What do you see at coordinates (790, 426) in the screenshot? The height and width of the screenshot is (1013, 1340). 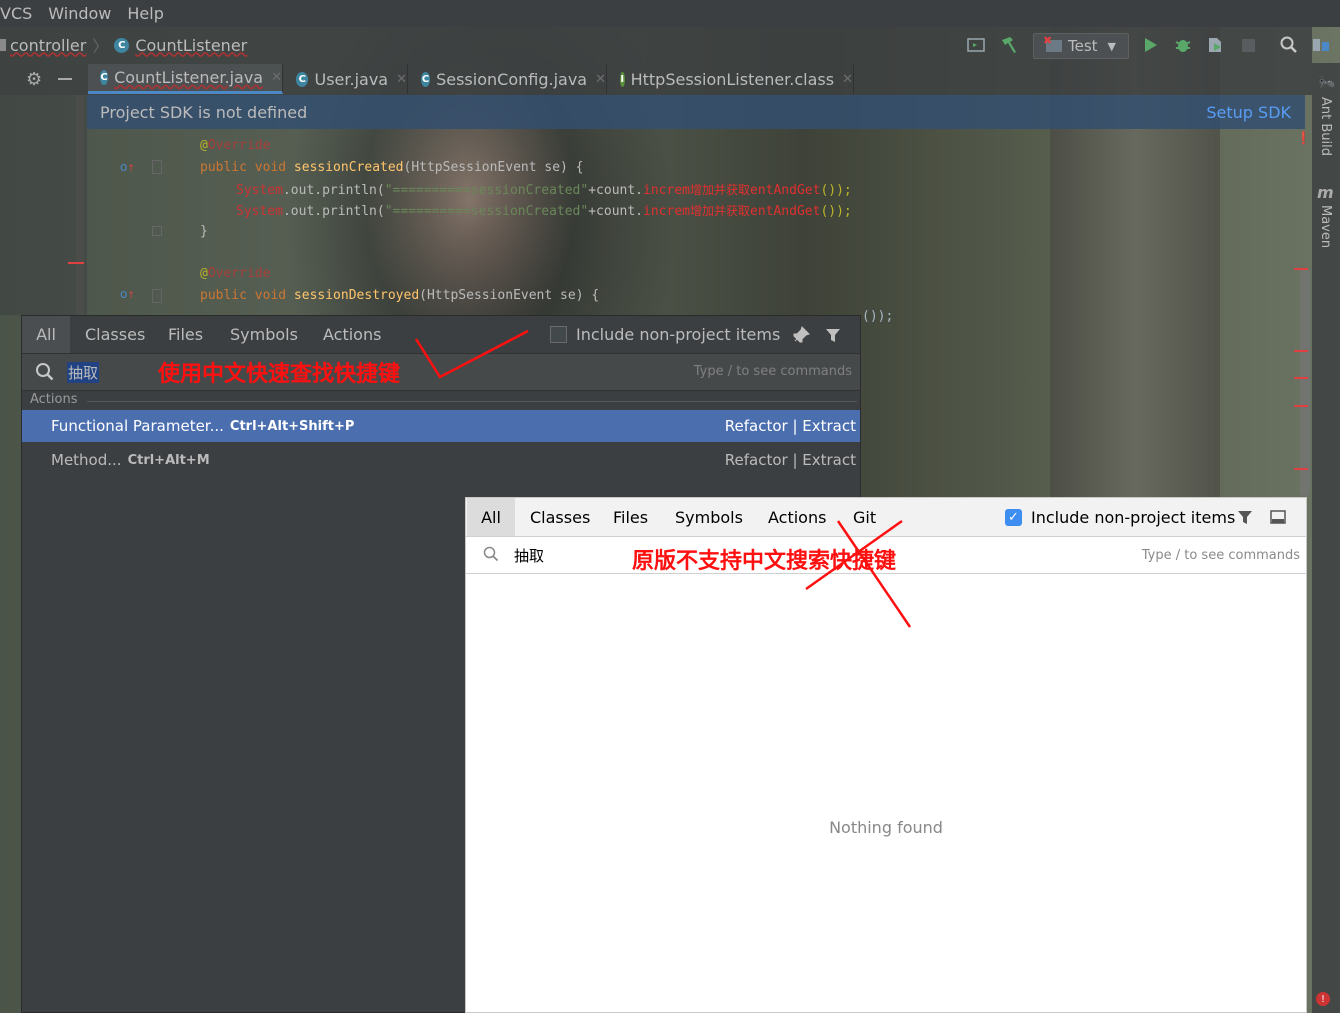 I see `result-category: Refactor | Extract` at bounding box center [790, 426].